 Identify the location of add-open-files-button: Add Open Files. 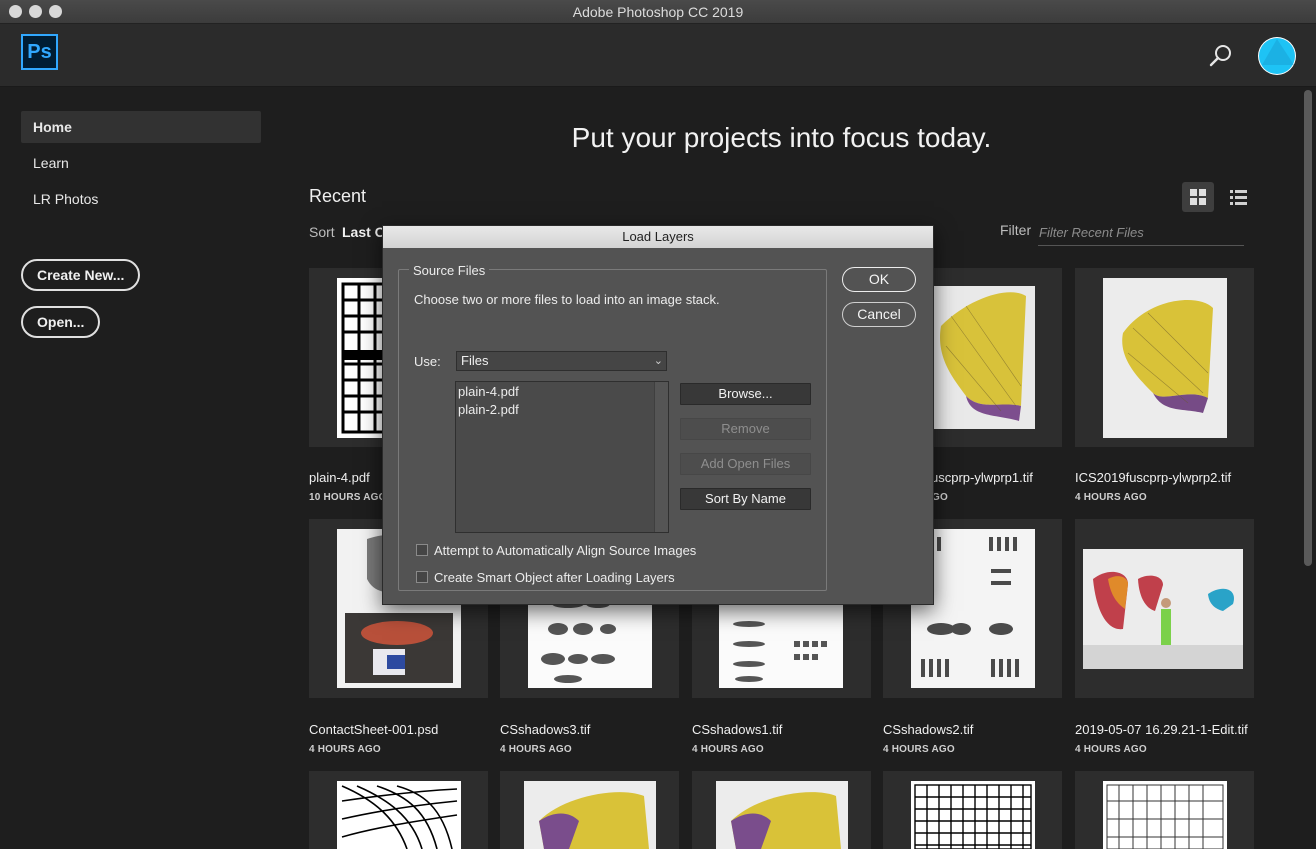
(745, 464).